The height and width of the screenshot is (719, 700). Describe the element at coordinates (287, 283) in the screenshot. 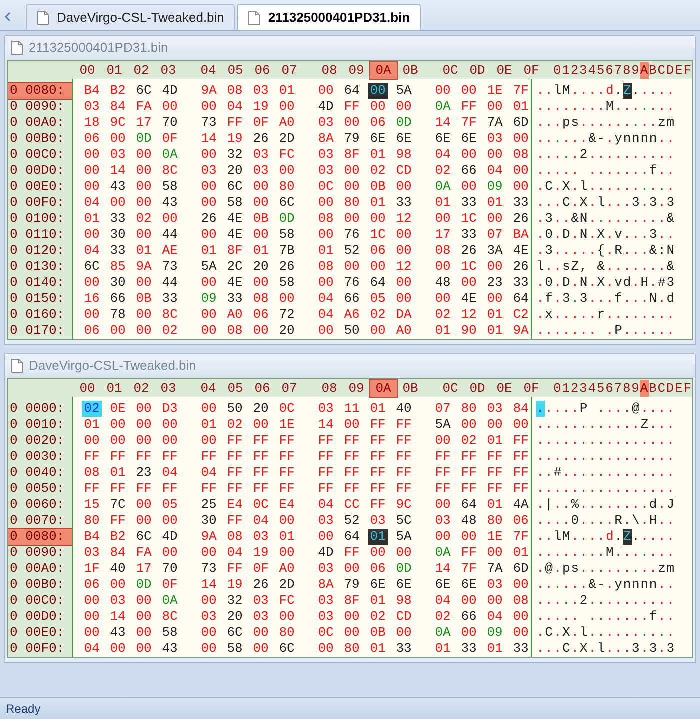

I see `hex-byte: 58` at that location.